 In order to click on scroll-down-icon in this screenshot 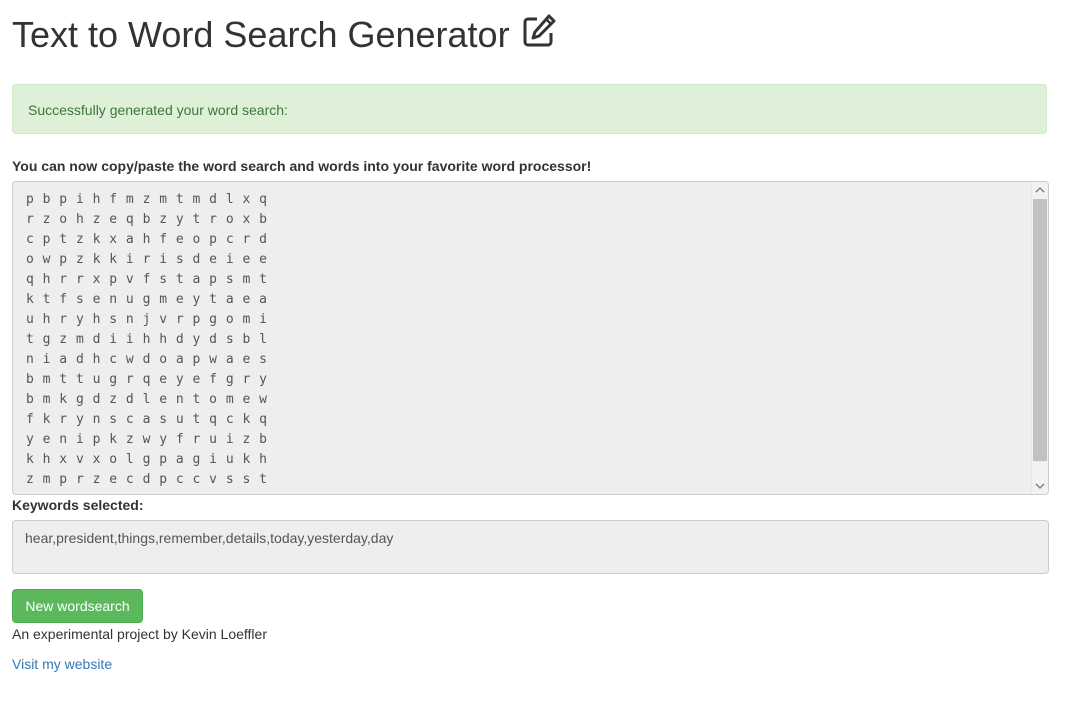, I will do `click(1040, 486)`.